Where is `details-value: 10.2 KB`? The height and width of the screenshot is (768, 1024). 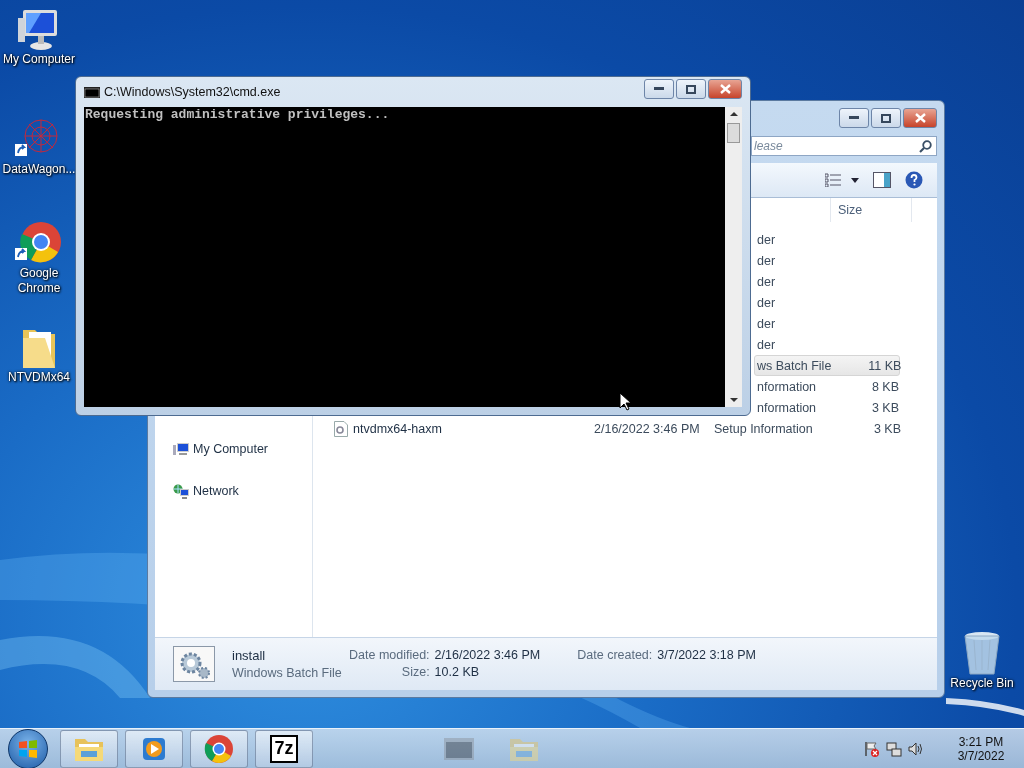 details-value: 10.2 KB is located at coordinates (457, 671).